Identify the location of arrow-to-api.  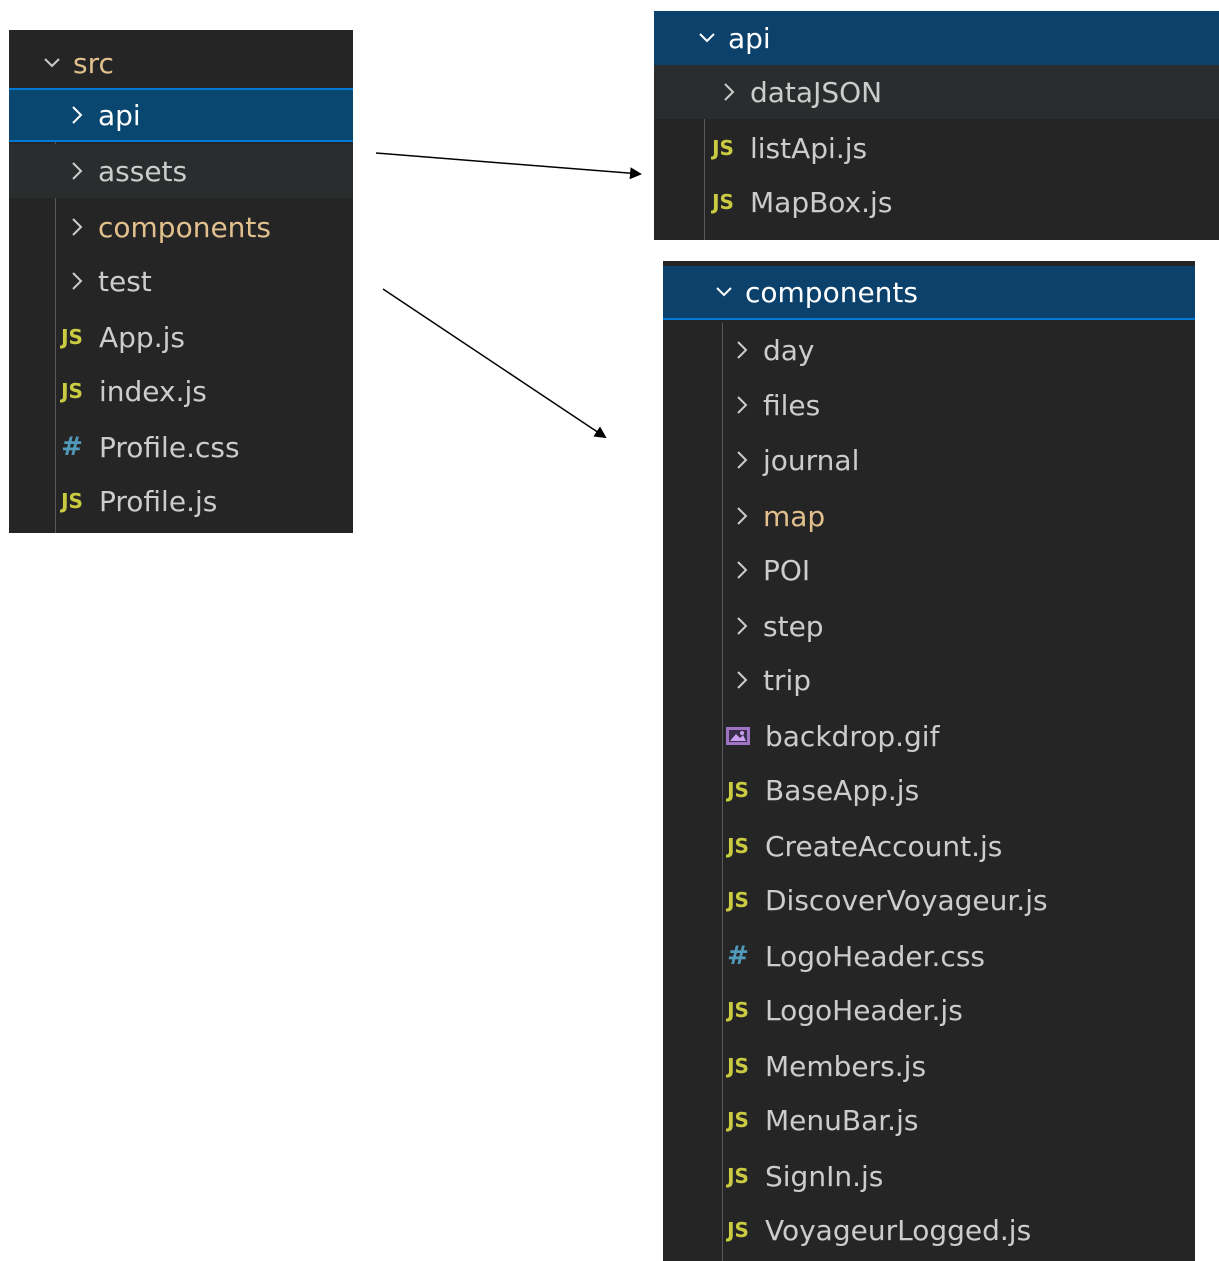
(508, 166).